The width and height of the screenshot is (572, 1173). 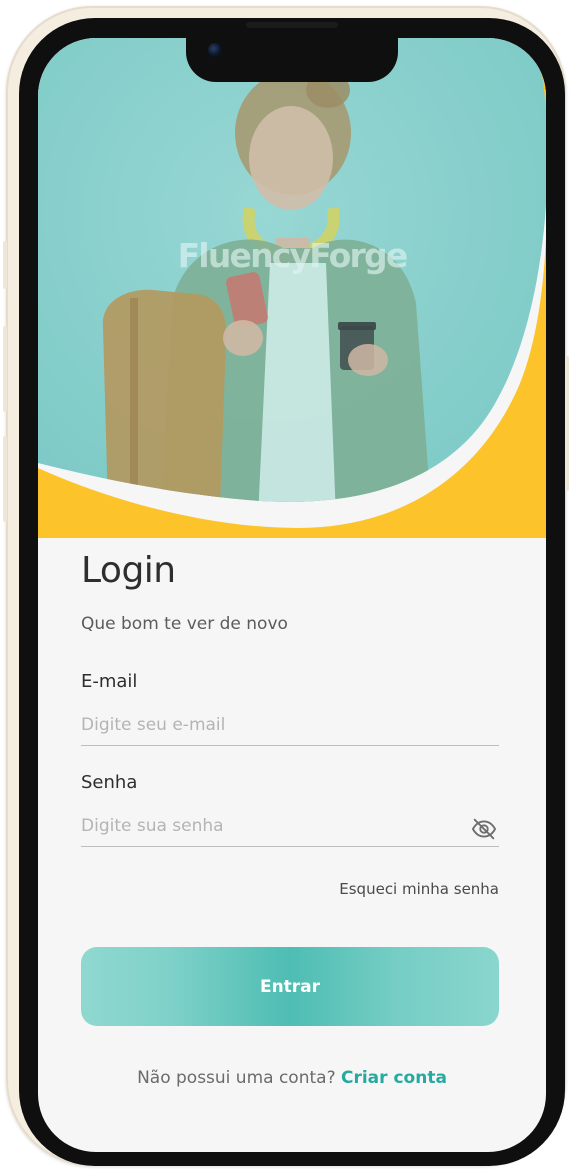 What do you see at coordinates (292, 25) in the screenshot?
I see `phone-speaker` at bounding box center [292, 25].